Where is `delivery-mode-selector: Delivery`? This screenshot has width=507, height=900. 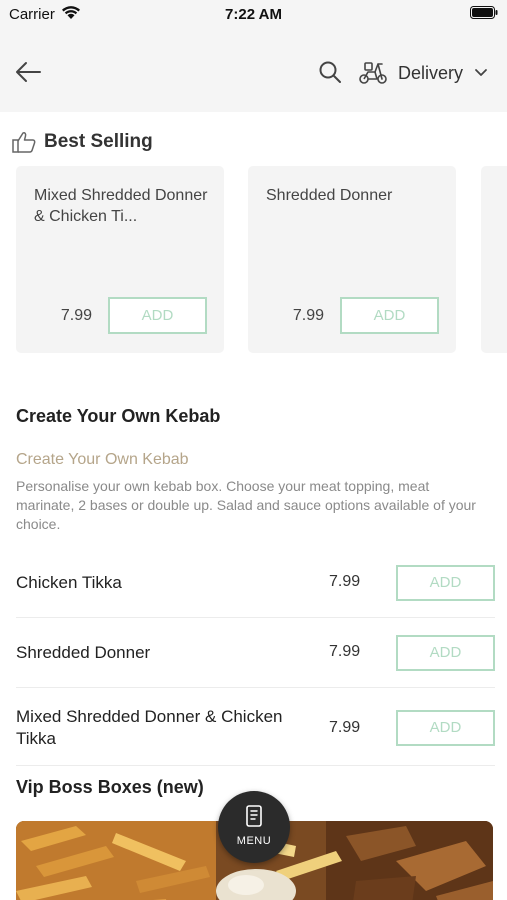
delivery-mode-selector: Delivery is located at coordinates (430, 73).